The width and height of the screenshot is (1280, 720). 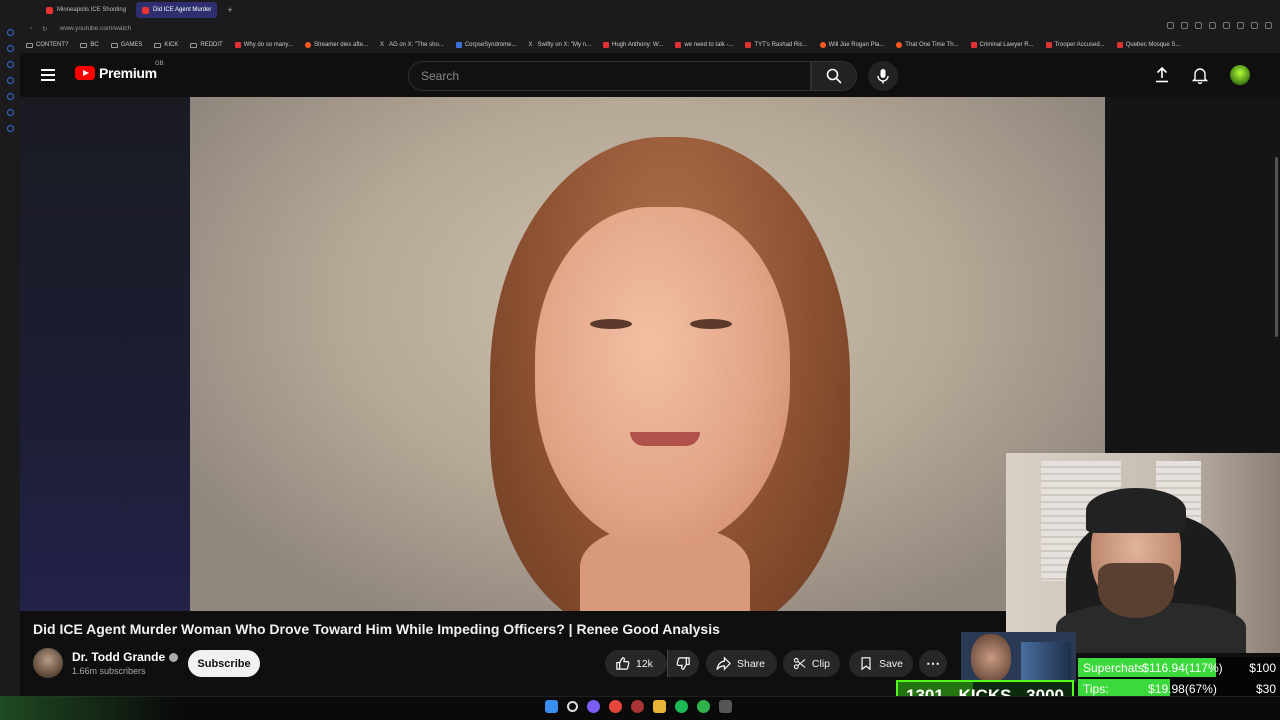 I want to click on channel-name-row: Dr. Todd Grande, so click(x=125, y=657).